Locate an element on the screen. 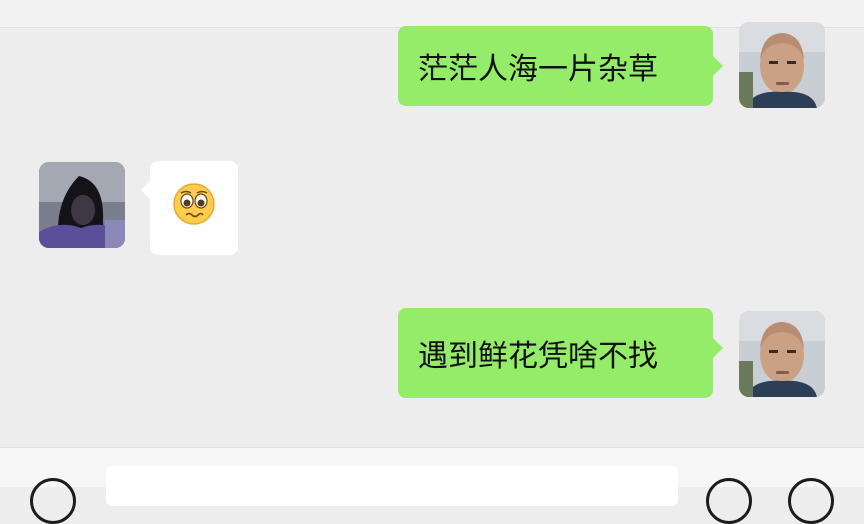 This screenshot has height=524, width=864. plus-icon is located at coordinates (811, 501).